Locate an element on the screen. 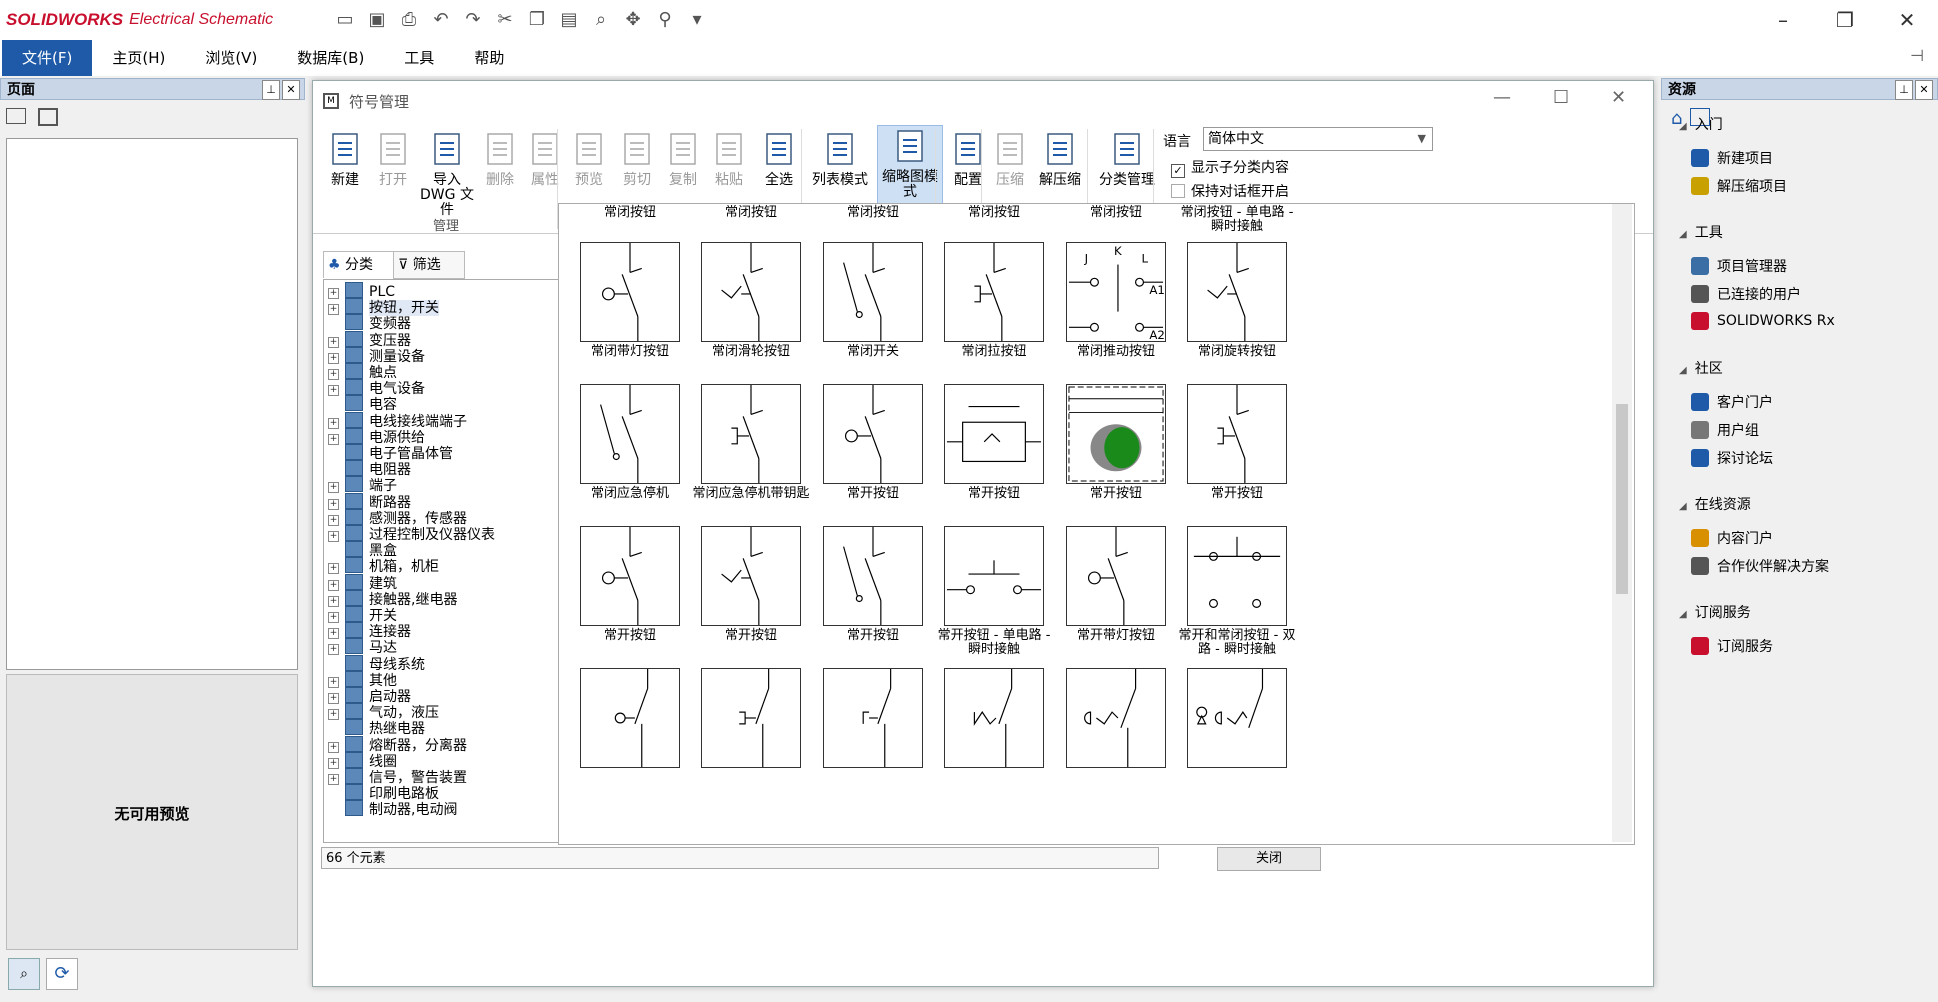 This screenshot has width=1938, height=1002. print-icon: ⎙ is located at coordinates (409, 20).